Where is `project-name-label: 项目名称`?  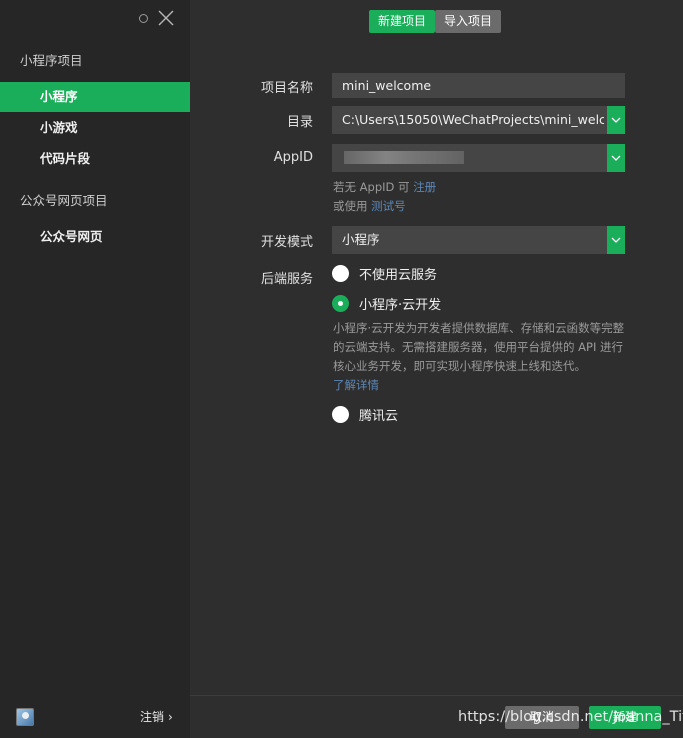 project-name-label: 项目名称 is located at coordinates (286, 88).